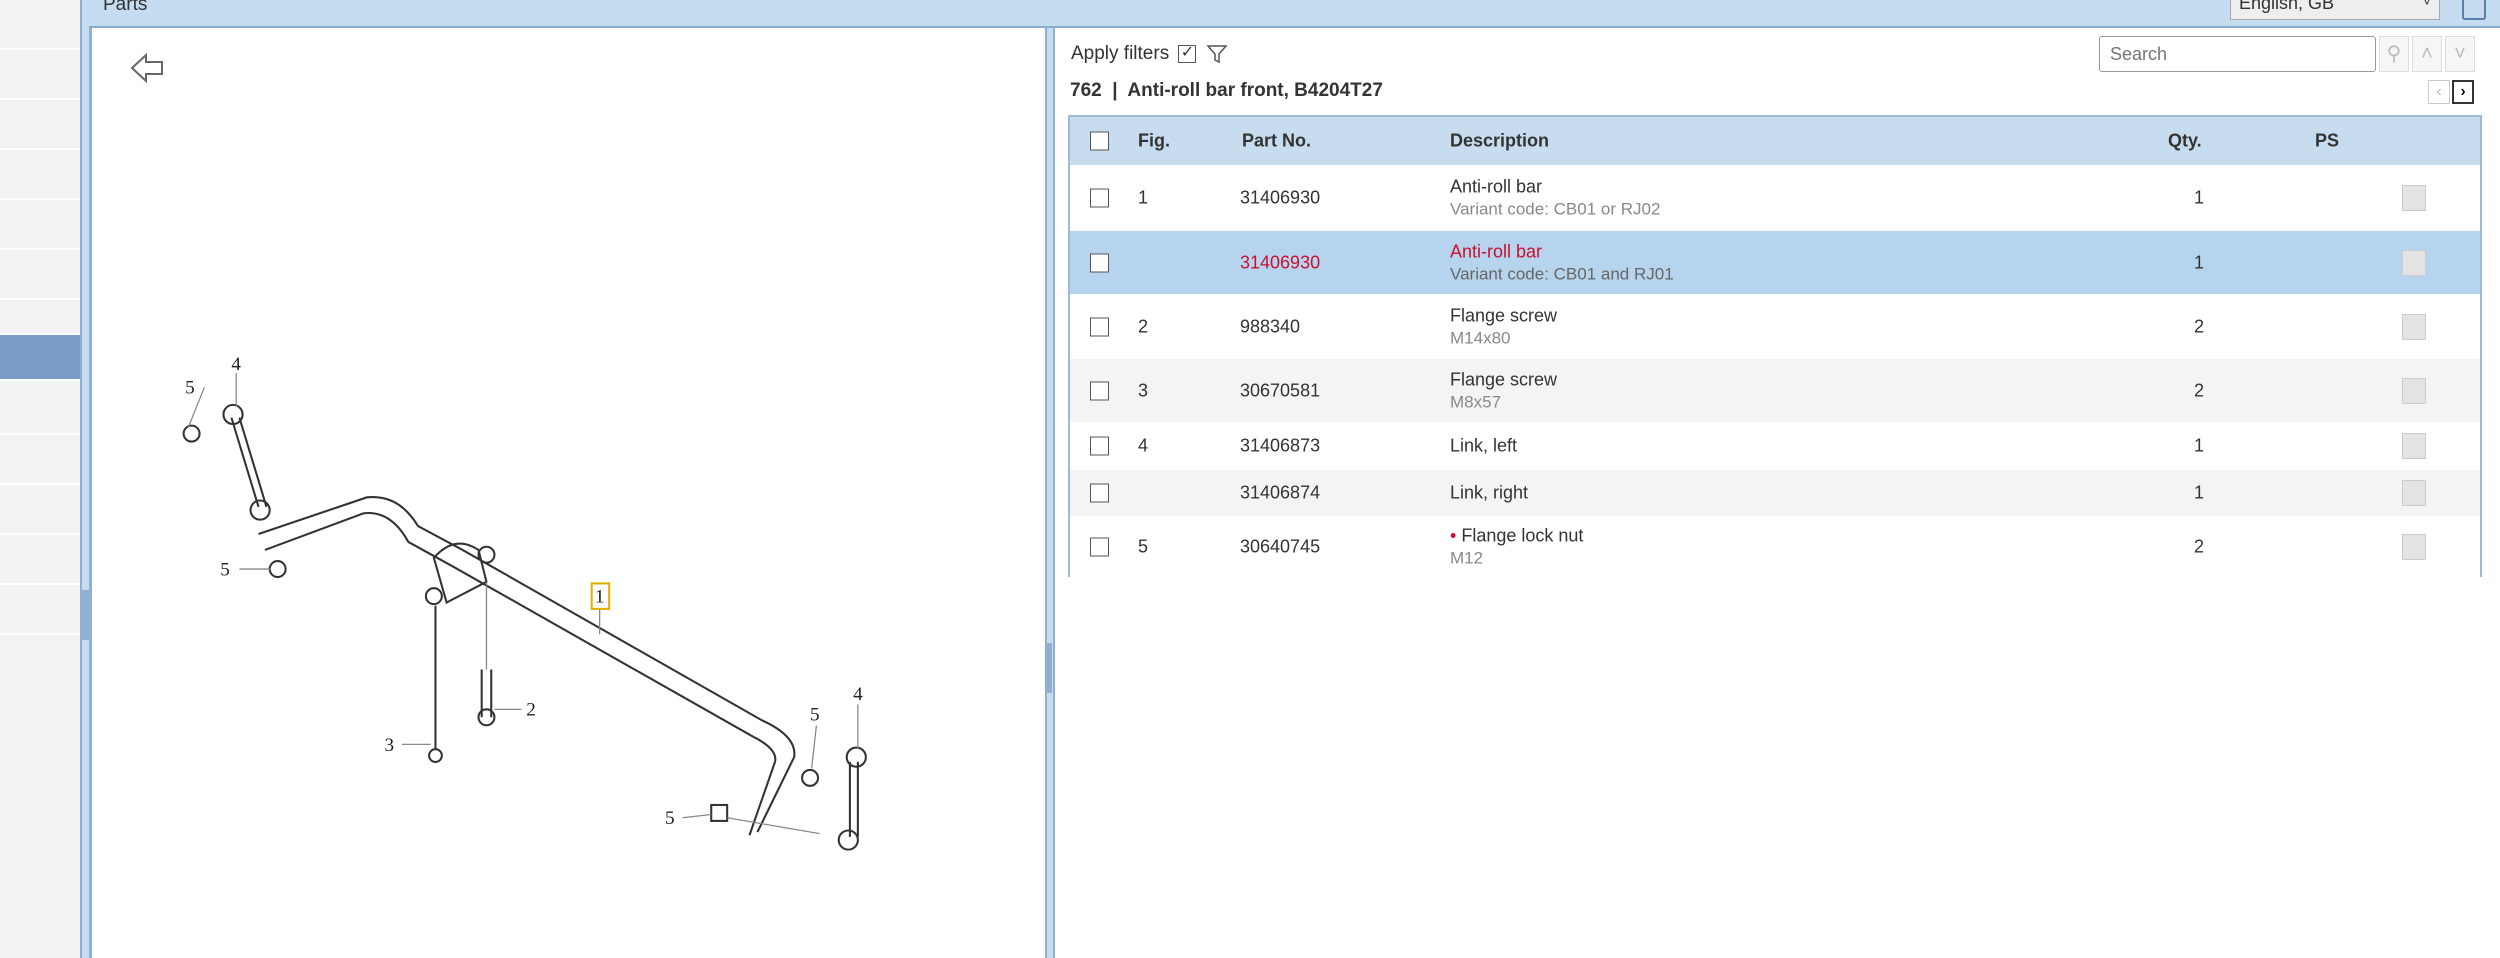  Describe the element at coordinates (1522, 535) in the screenshot. I see `description-title: Flange lock nut` at that location.